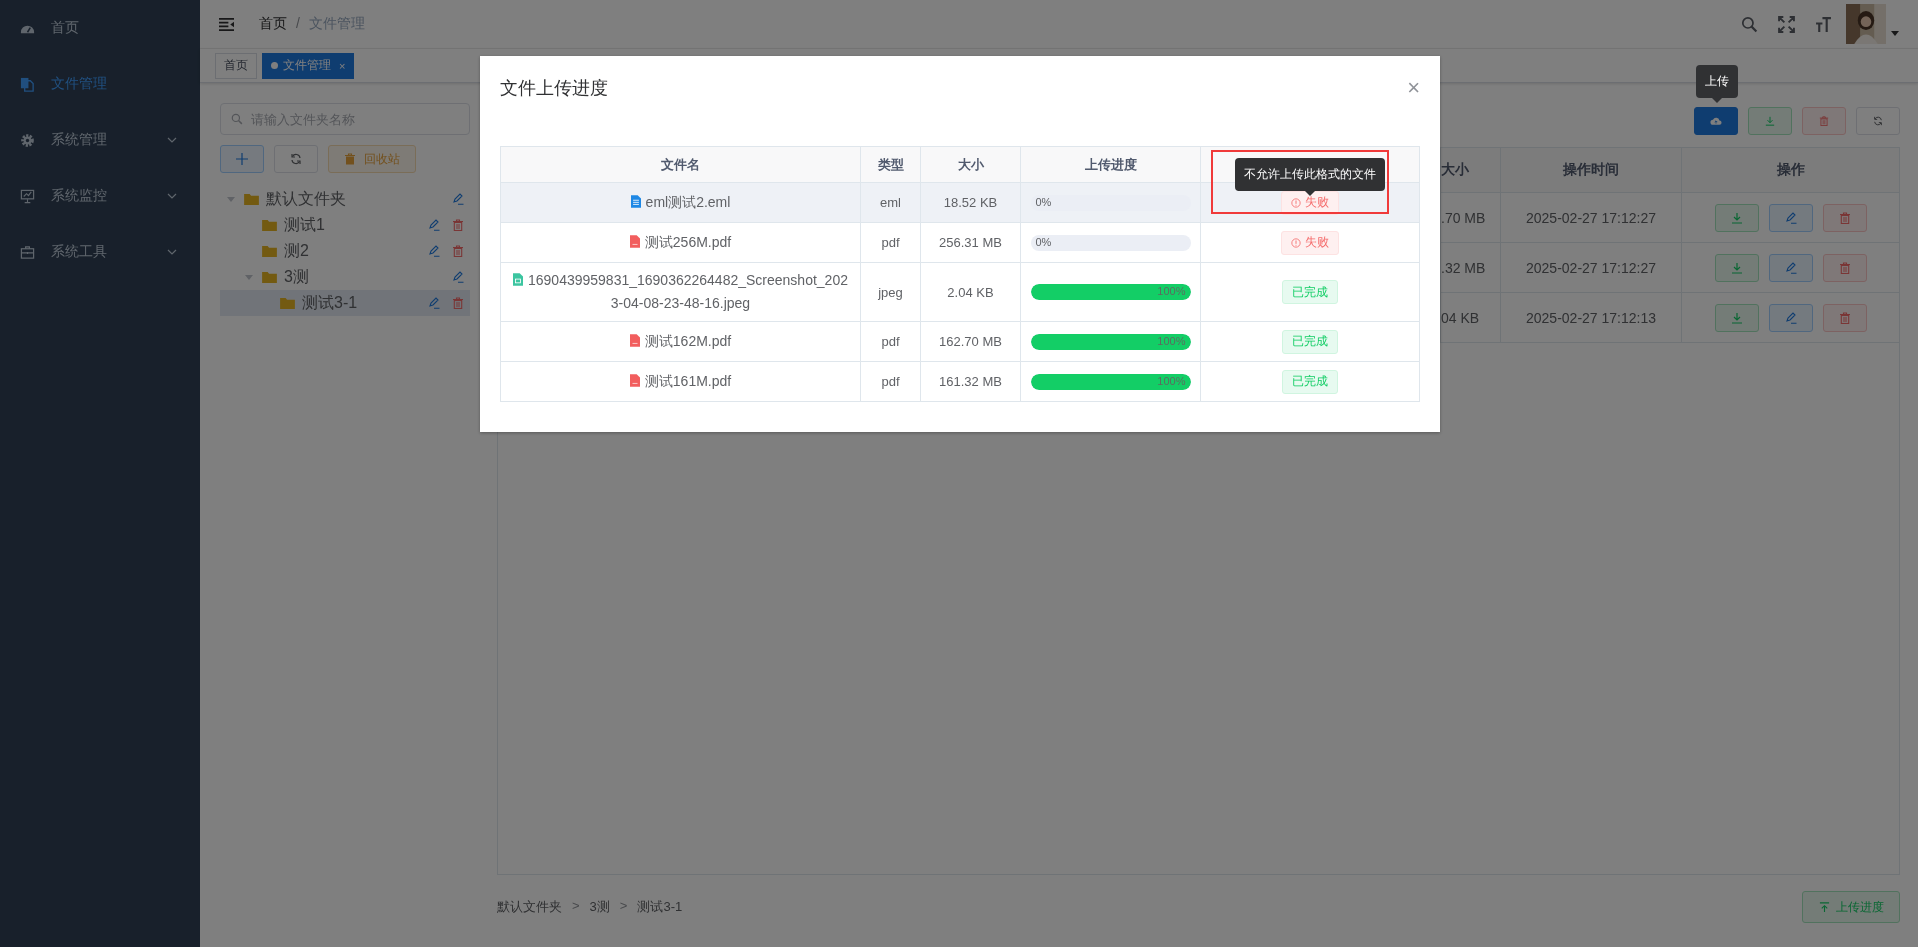 Image resolution: width=1918 pixels, height=947 pixels. What do you see at coordinates (1471, 217) in the screenshot?
I see `table-cell: .70 MB` at bounding box center [1471, 217].